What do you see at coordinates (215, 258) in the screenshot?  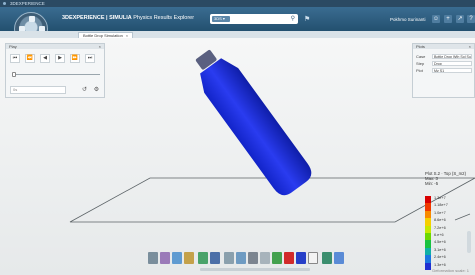 I see `measure-icon` at bounding box center [215, 258].